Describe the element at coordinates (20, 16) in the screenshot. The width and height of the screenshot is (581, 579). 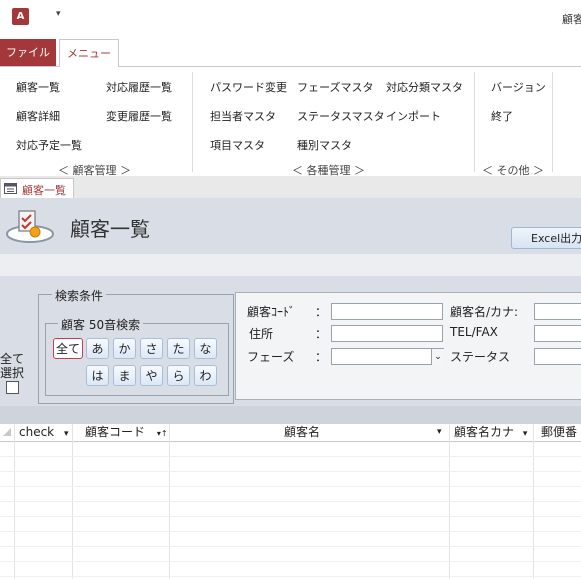
I see `access-app-icon: A` at that location.